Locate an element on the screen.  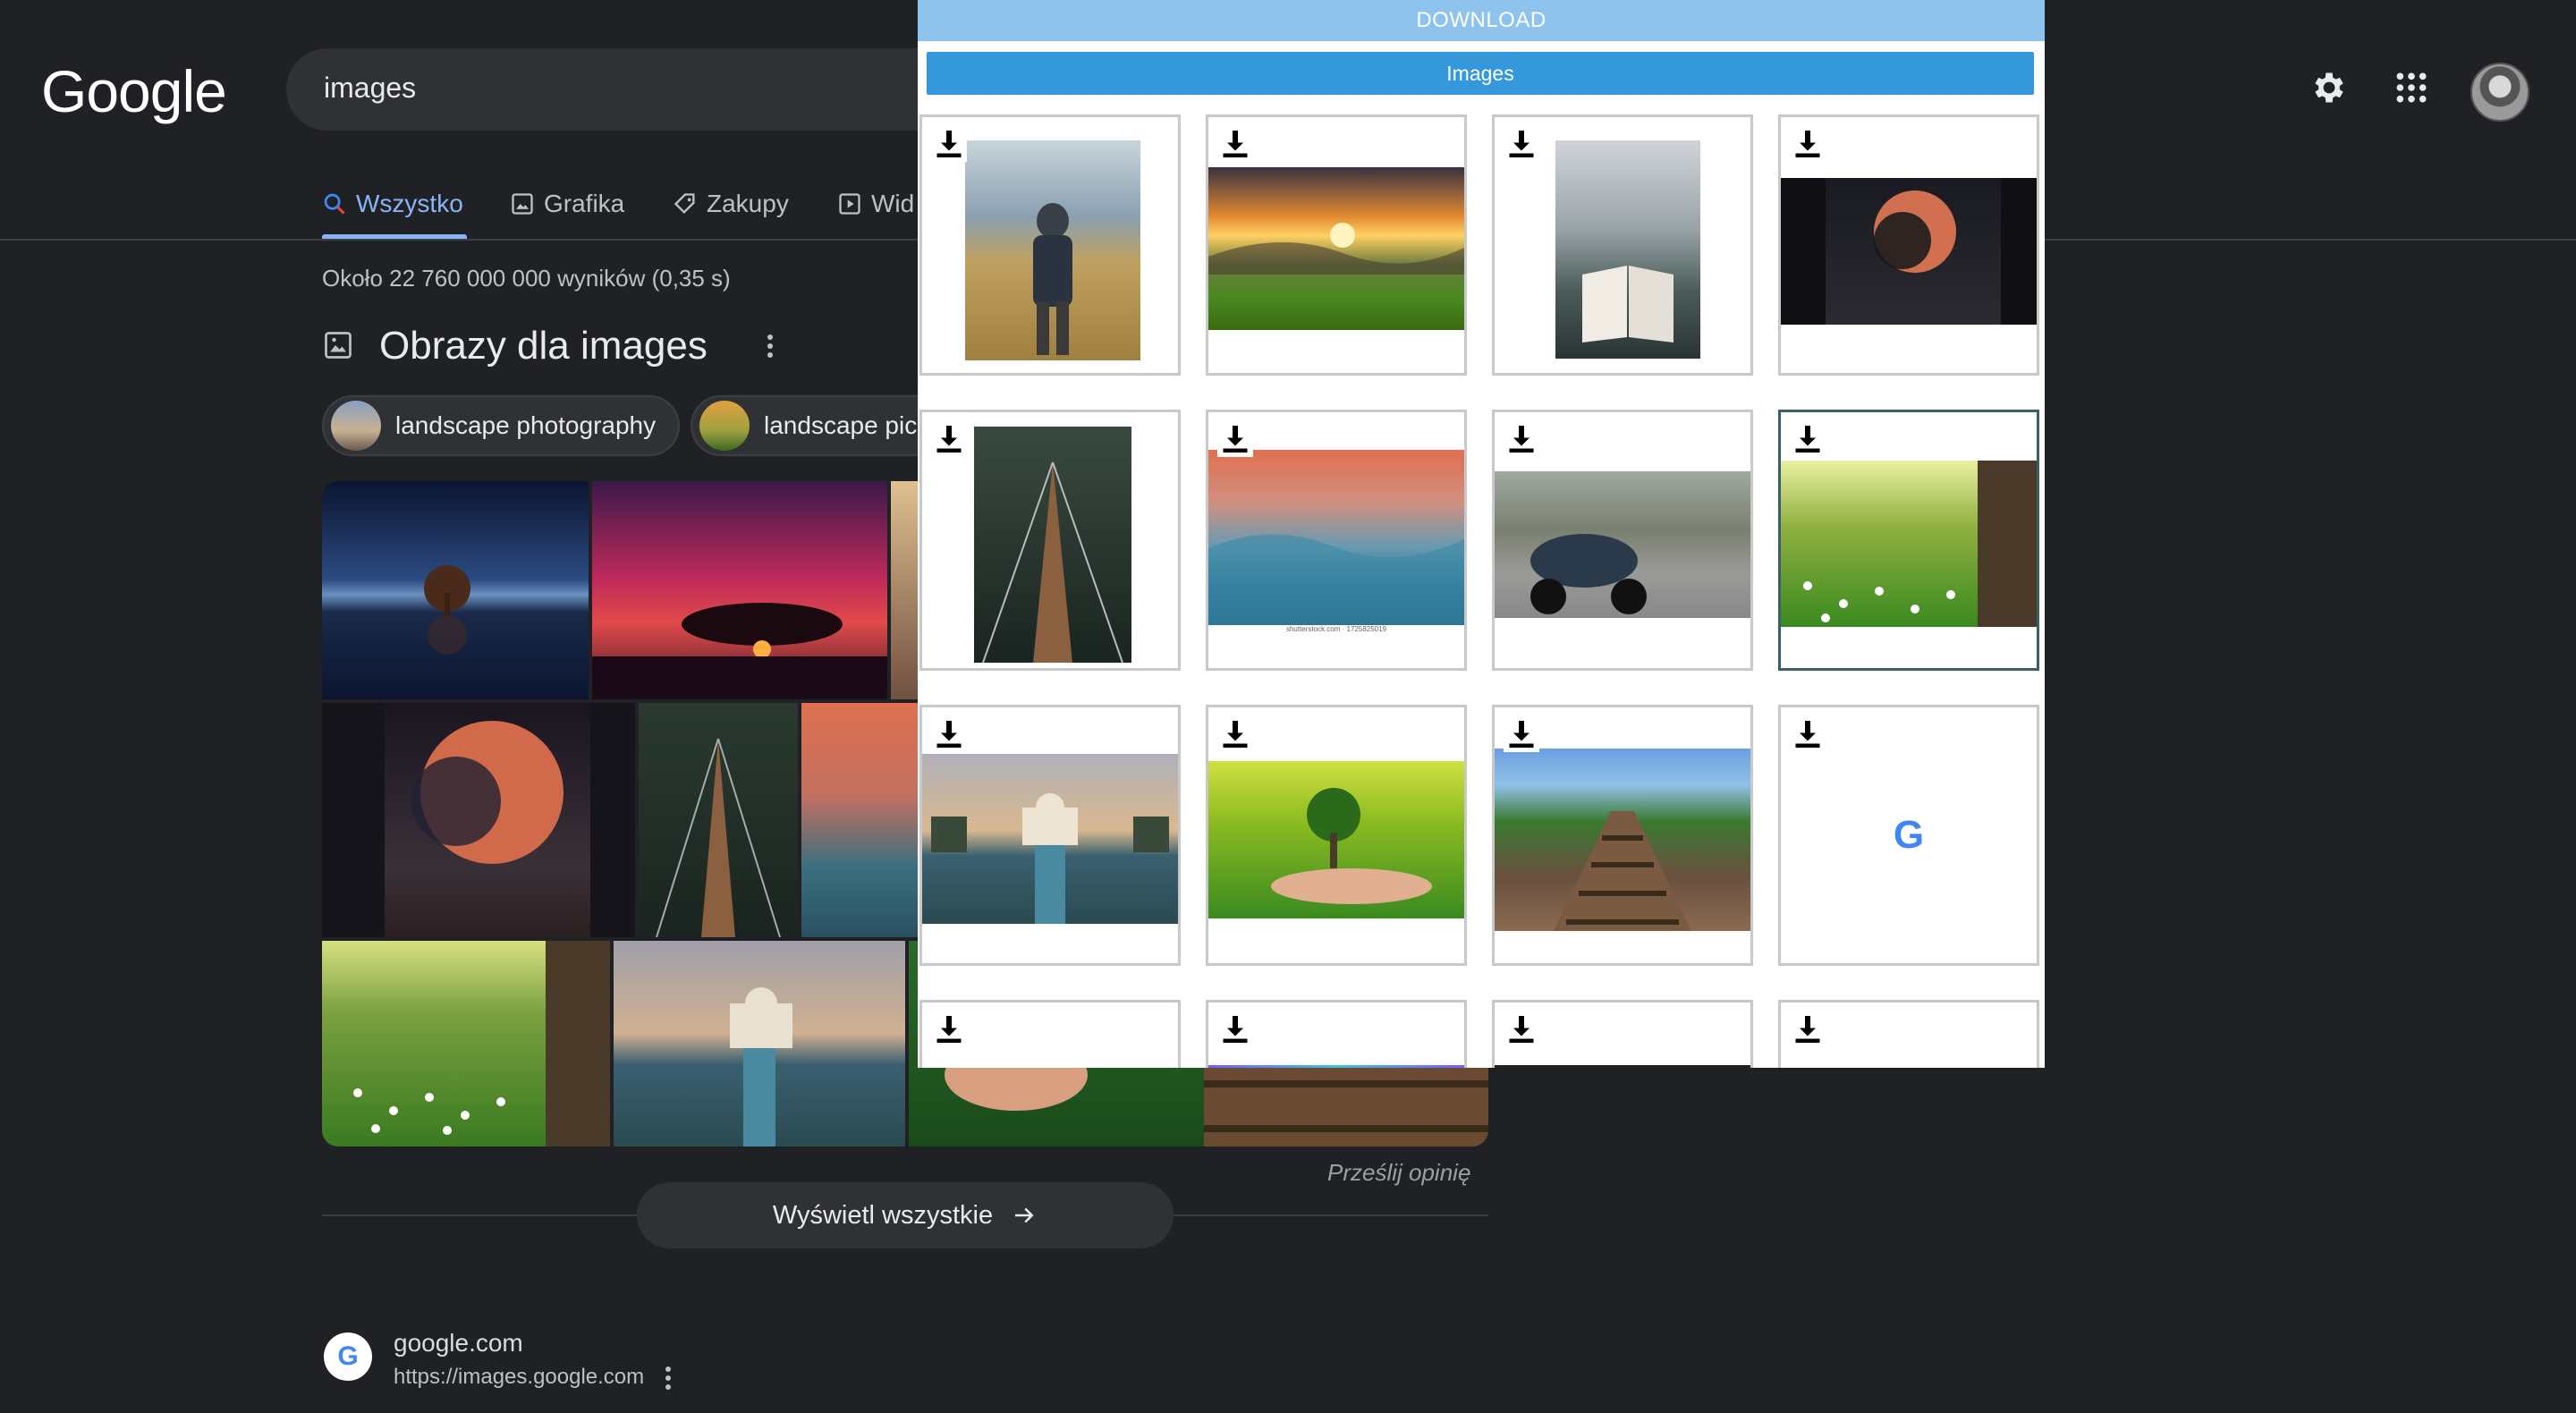
tab-label: Wszystko is located at coordinates (409, 203).